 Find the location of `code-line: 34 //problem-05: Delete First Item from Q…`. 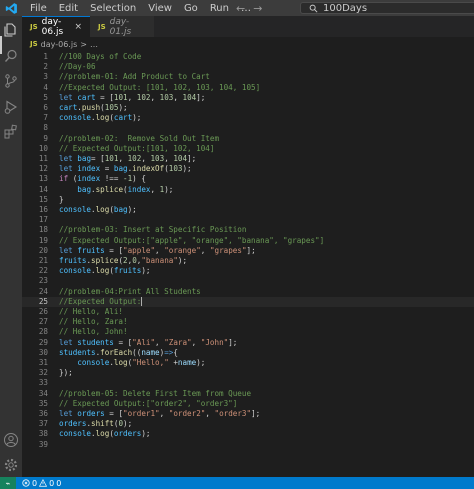

code-line: 34 //problem-05: Delete First Item from Q… is located at coordinates (248, 394).